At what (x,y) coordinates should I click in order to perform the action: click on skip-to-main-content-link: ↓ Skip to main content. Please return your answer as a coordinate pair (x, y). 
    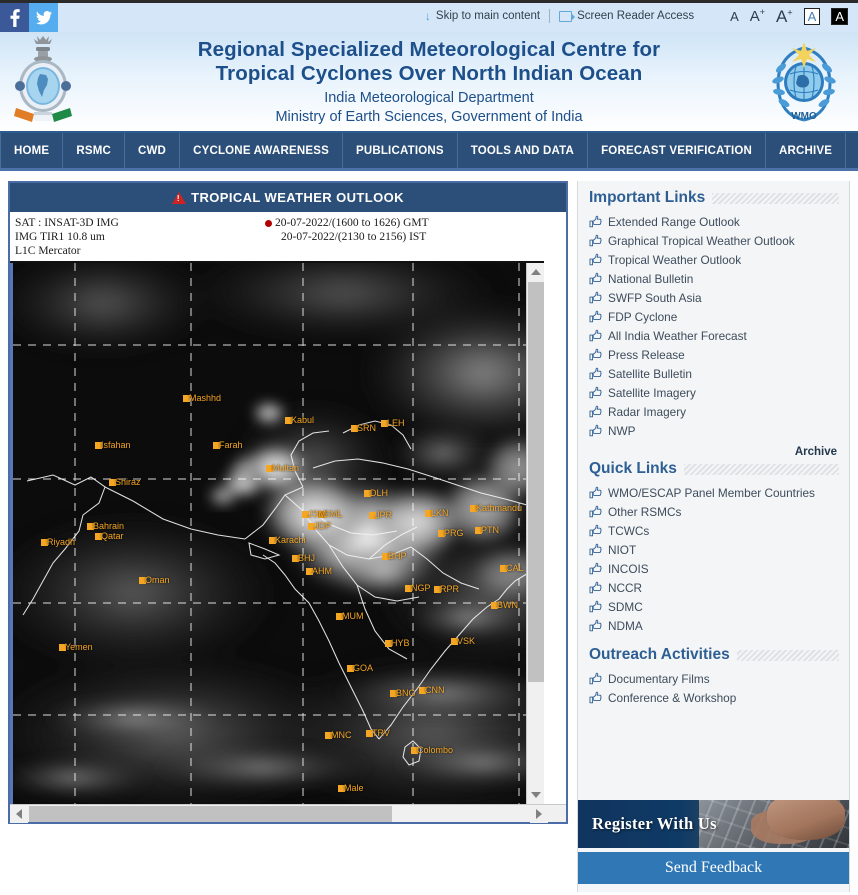
    Looking at the image, I should click on (487, 16).